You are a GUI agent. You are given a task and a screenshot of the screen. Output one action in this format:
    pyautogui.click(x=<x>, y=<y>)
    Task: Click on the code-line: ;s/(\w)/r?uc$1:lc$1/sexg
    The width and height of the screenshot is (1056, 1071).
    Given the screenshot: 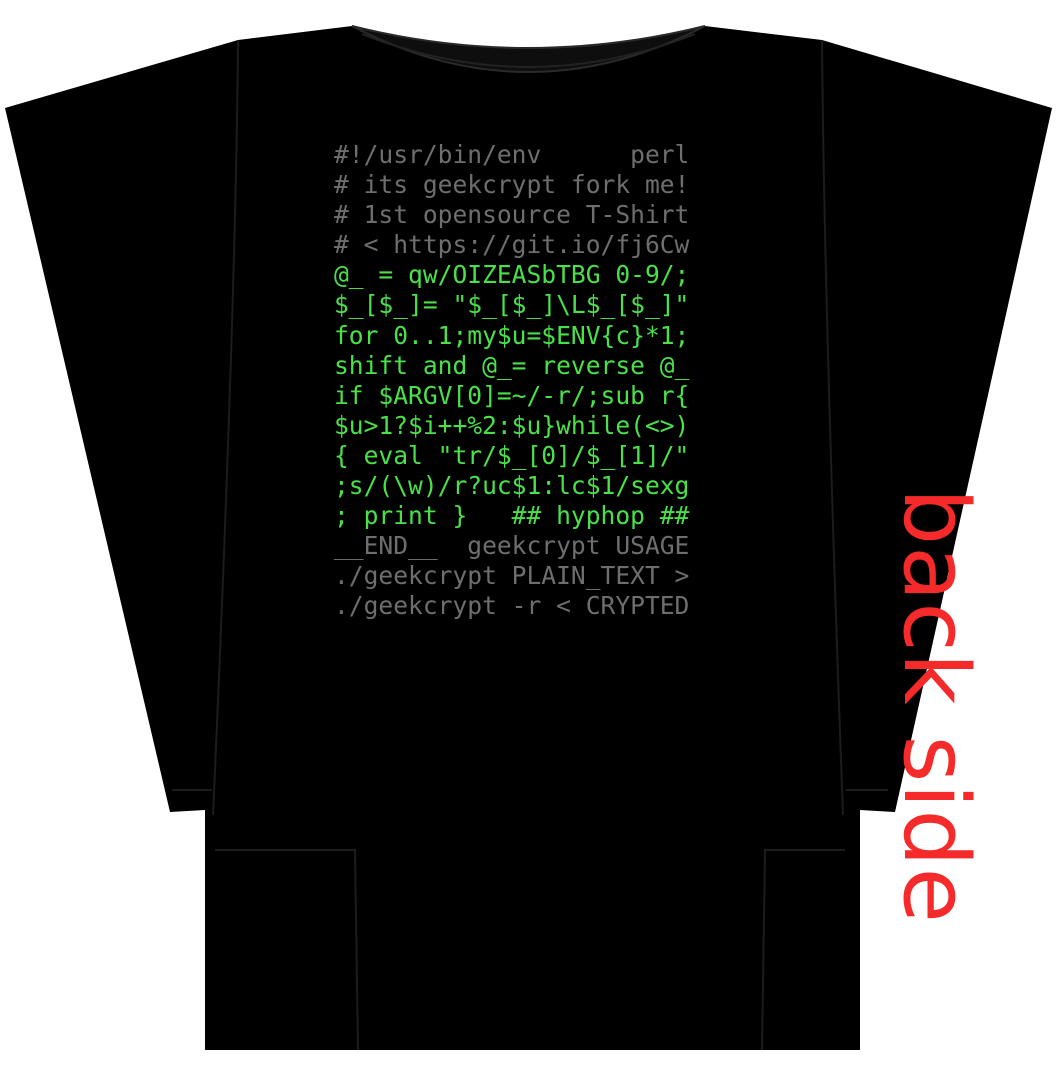 What is the action you would take?
    pyautogui.click(x=512, y=486)
    